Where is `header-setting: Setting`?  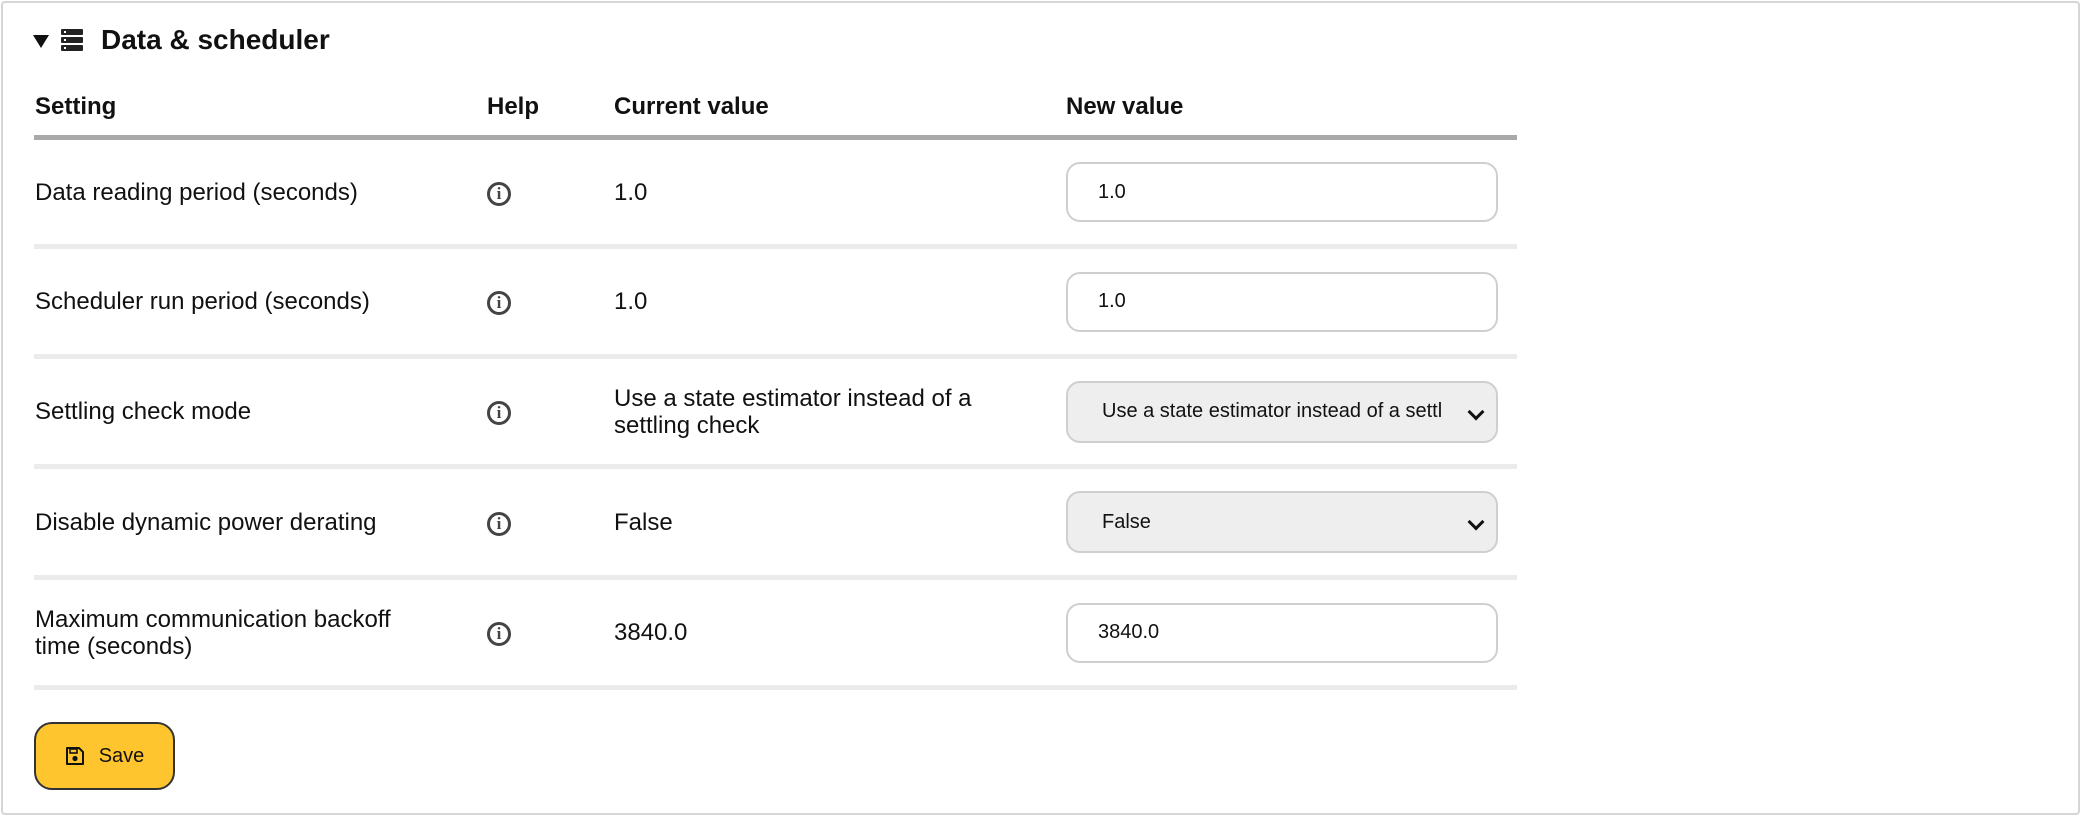 header-setting: Setting is located at coordinates (260, 114).